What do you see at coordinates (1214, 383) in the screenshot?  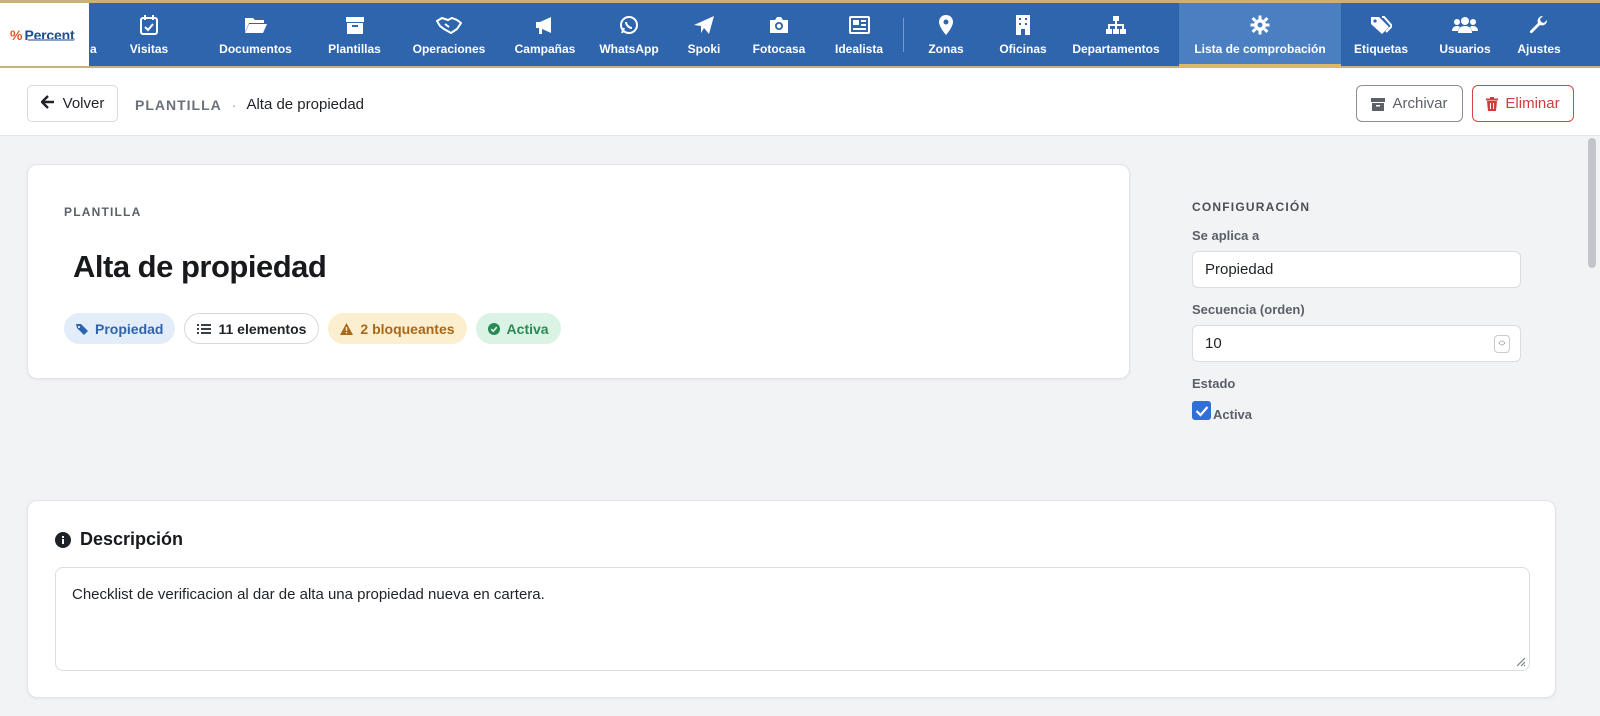 I see `status-field-label: Estado` at bounding box center [1214, 383].